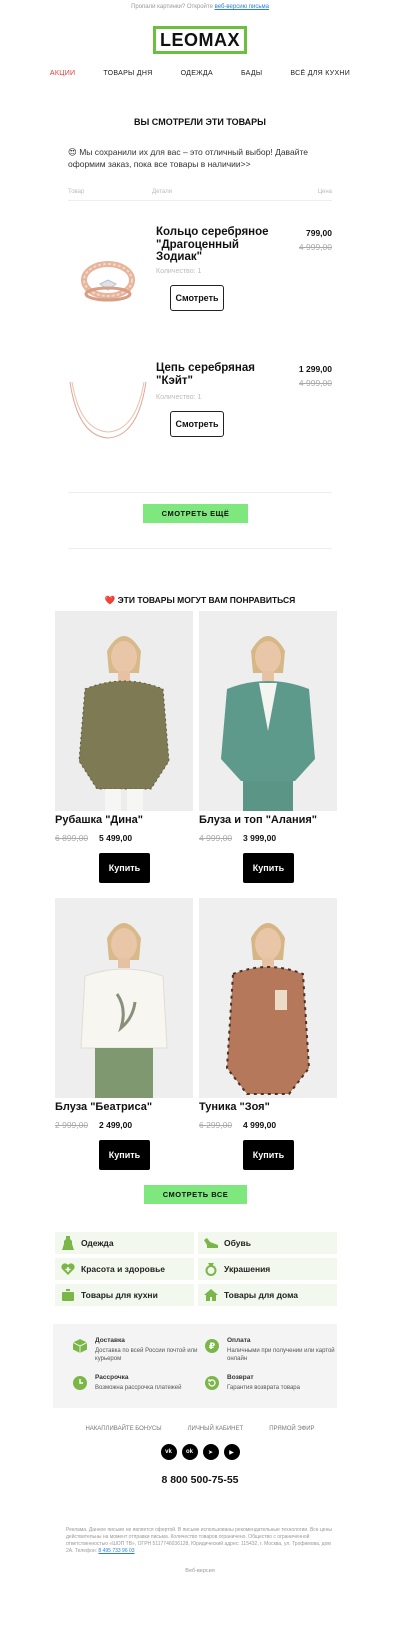 The image size is (400, 1639). Describe the element at coordinates (211, 1269) in the screenshot. I see `ring-icon` at that location.